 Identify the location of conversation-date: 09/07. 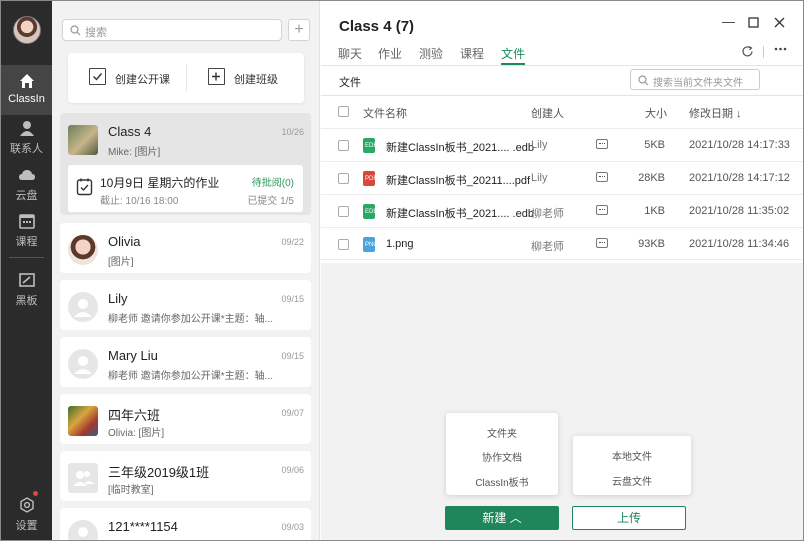
(292, 413).